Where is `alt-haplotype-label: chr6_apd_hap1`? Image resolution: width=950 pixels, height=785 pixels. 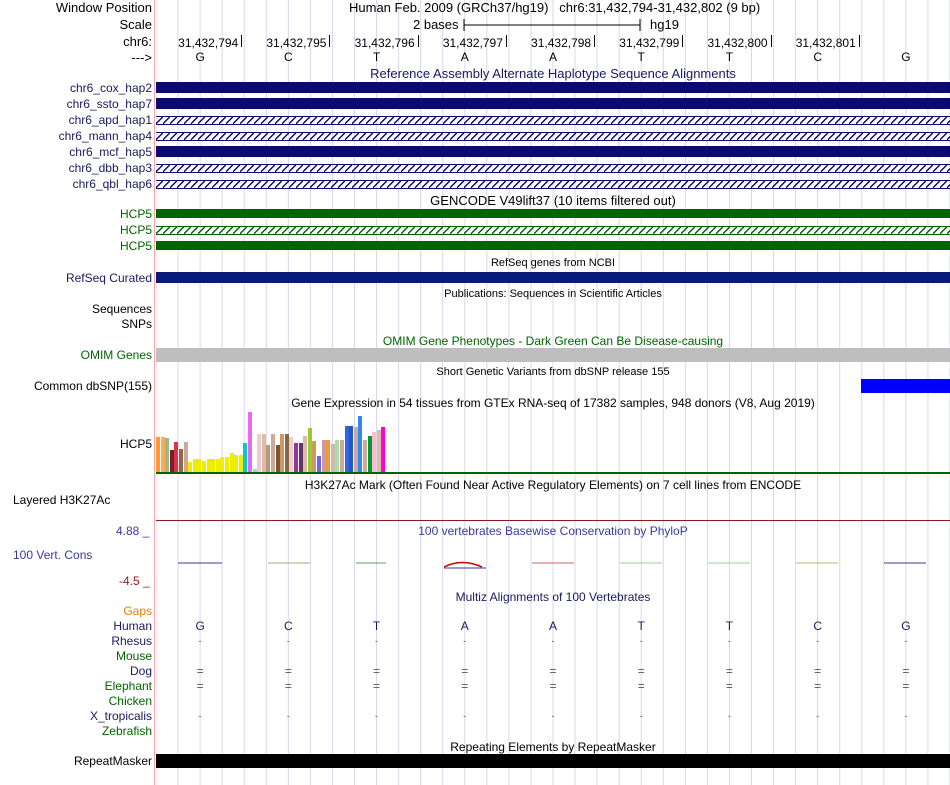 alt-haplotype-label: chr6_apd_hap1 is located at coordinates (110, 120).